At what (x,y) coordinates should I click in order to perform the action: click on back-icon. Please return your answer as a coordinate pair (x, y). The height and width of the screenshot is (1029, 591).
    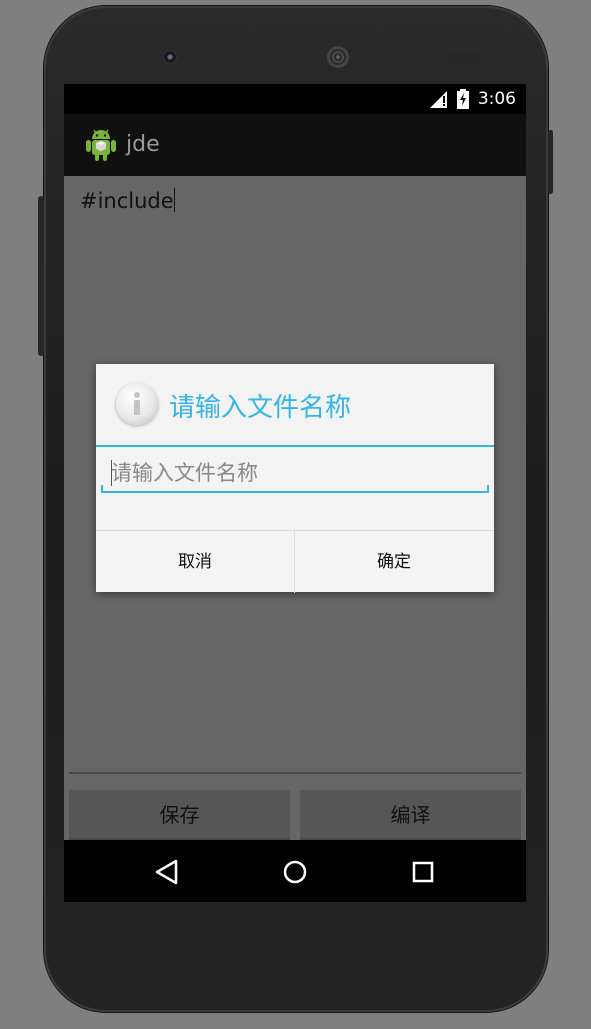
    Looking at the image, I should click on (167, 872).